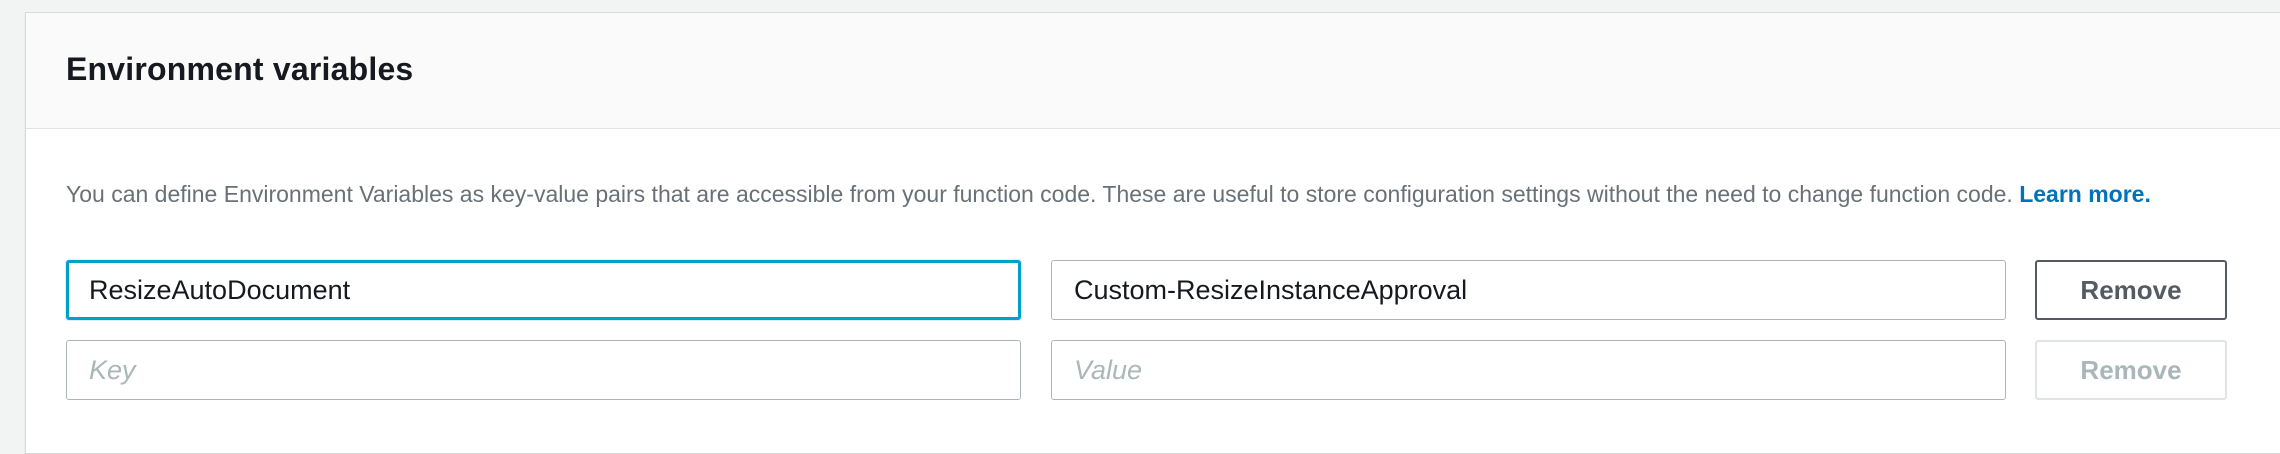 This screenshot has width=2280, height=454. I want to click on remove-button: Remove, so click(2131, 290).